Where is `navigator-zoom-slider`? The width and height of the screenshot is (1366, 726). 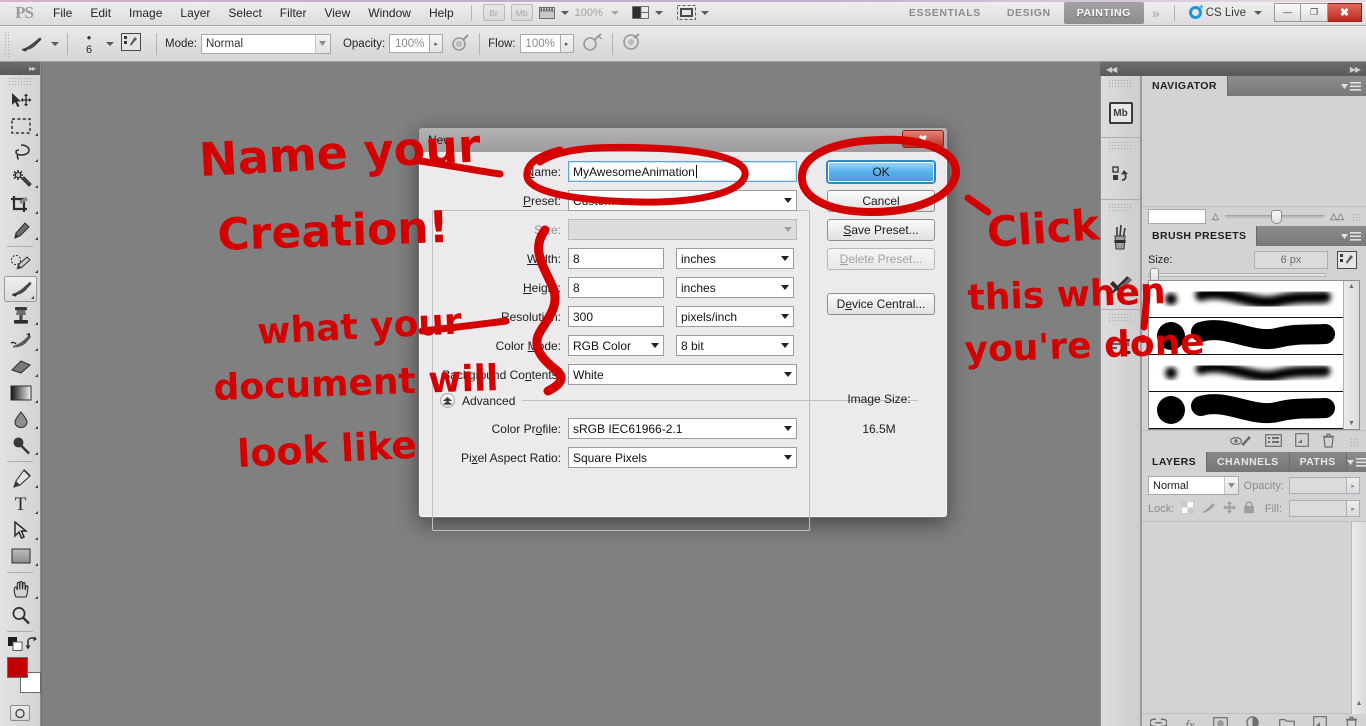
navigator-zoom-slider is located at coordinates (1274, 217).